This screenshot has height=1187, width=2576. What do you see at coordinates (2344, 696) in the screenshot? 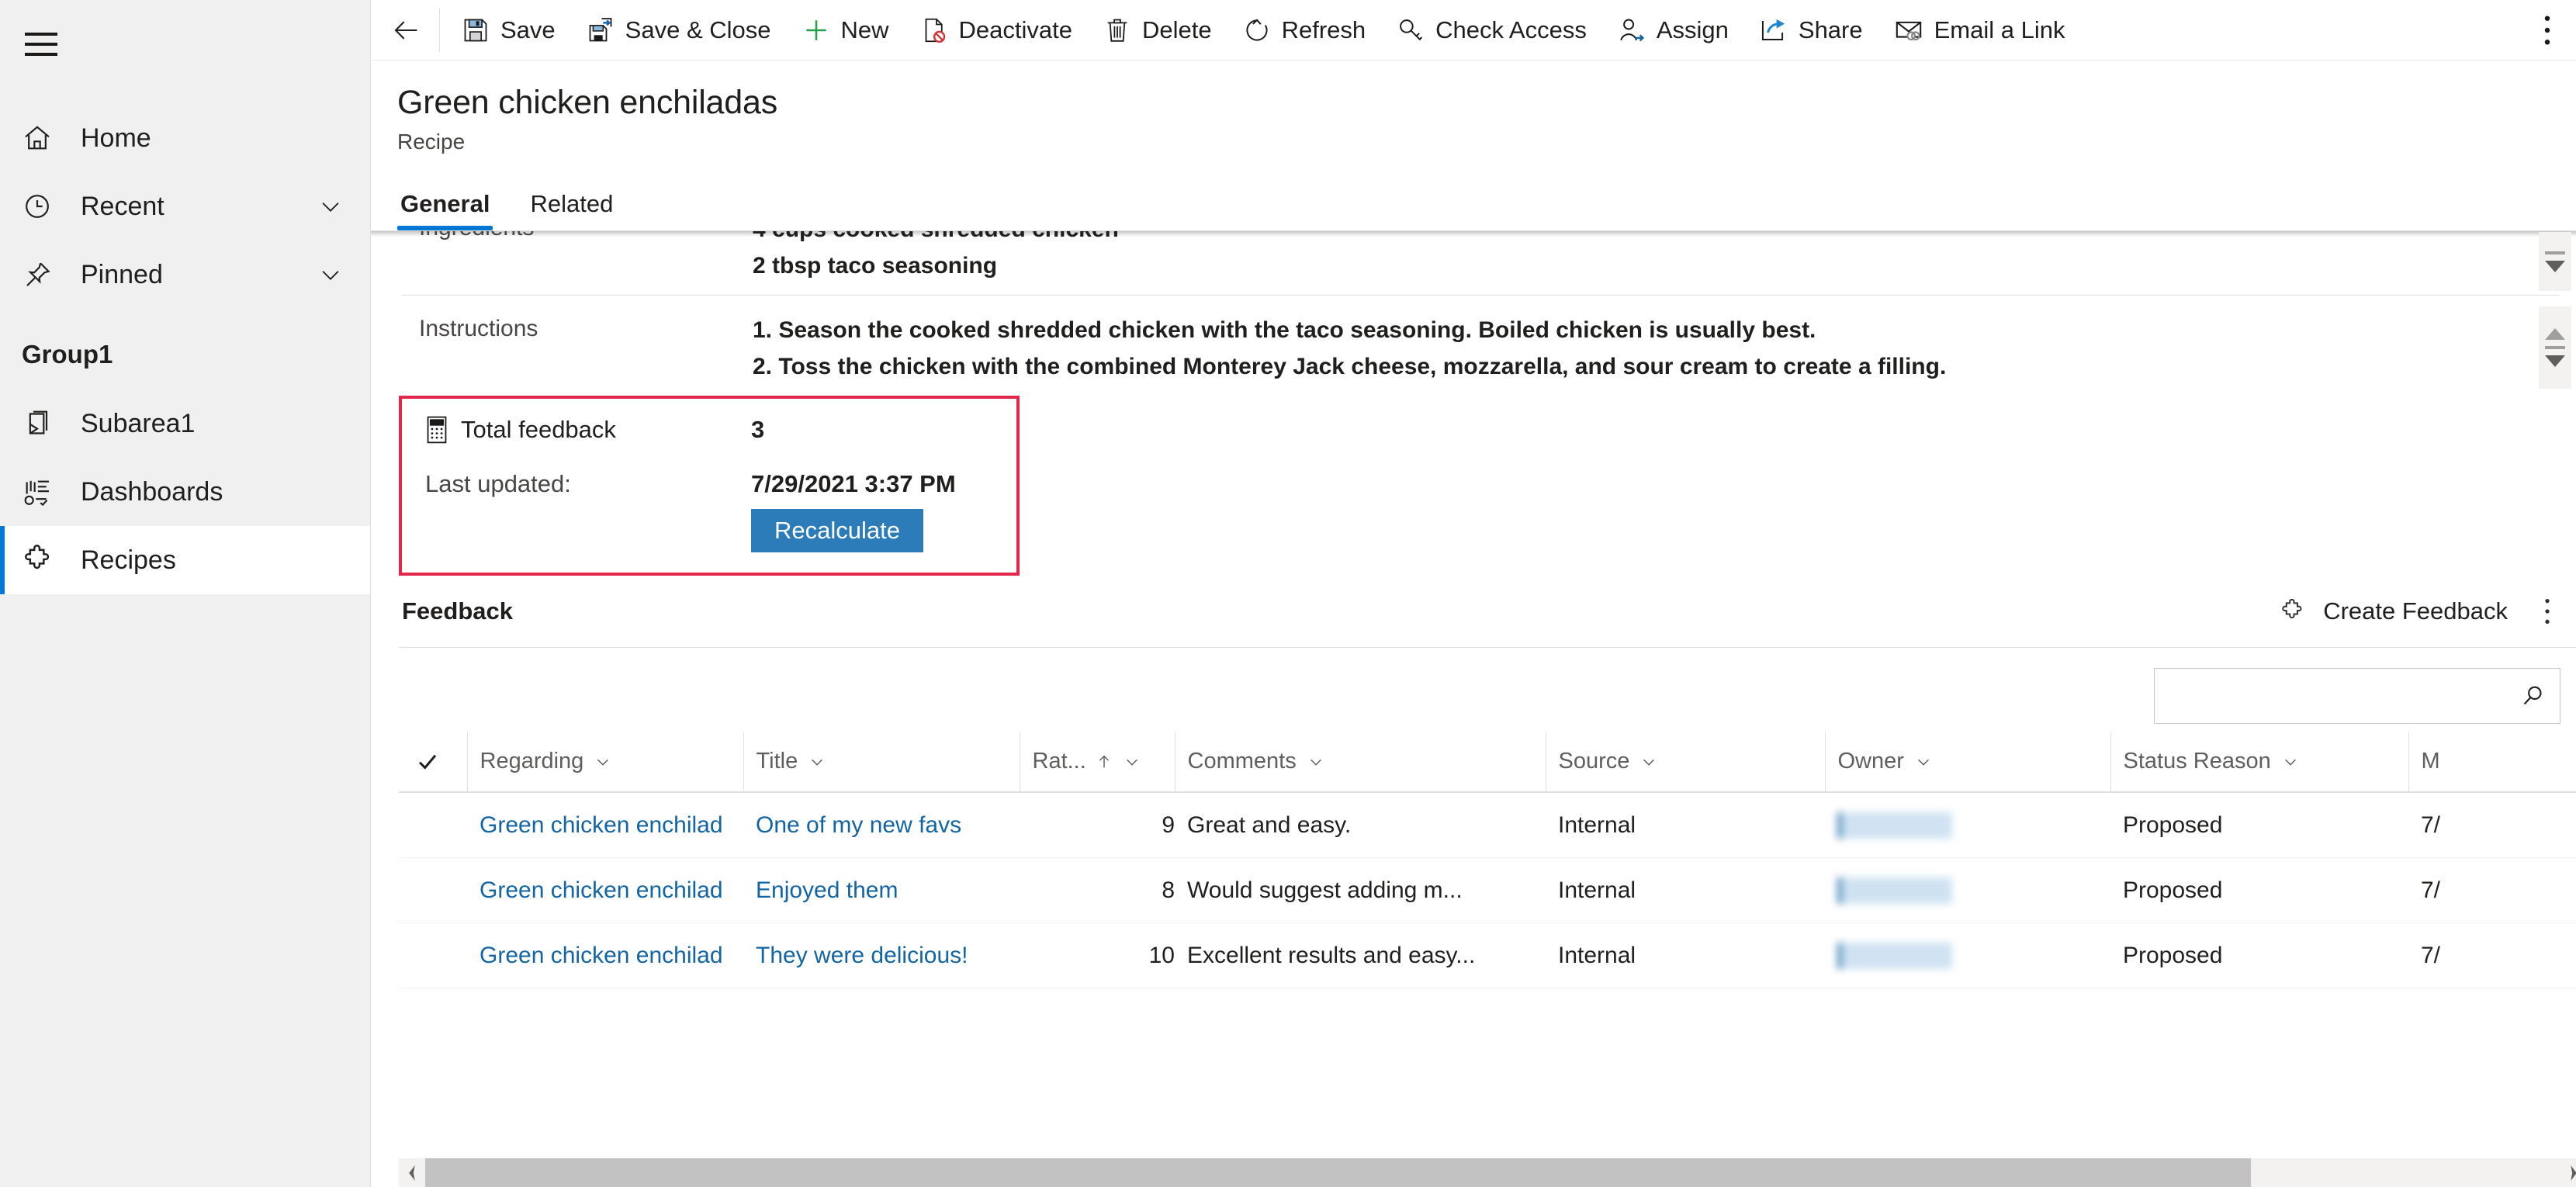
I see `search-input` at bounding box center [2344, 696].